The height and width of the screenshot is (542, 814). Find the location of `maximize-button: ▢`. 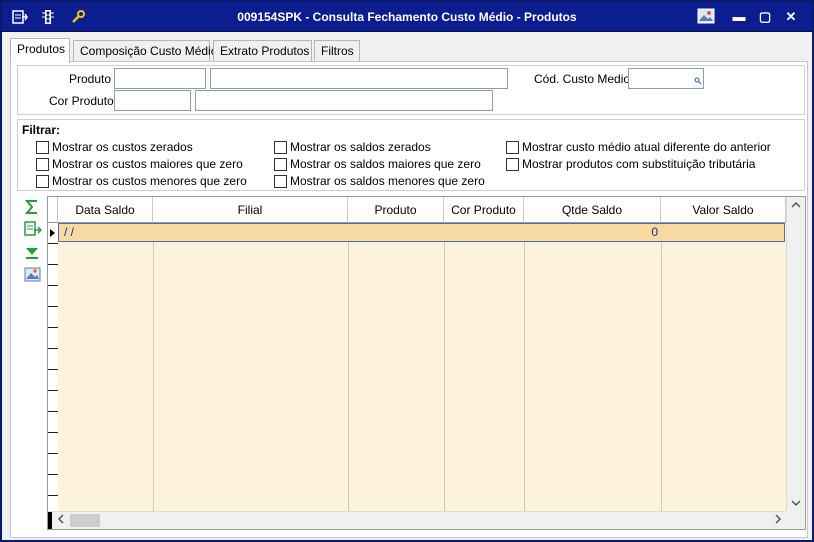

maximize-button: ▢ is located at coordinates (765, 17).